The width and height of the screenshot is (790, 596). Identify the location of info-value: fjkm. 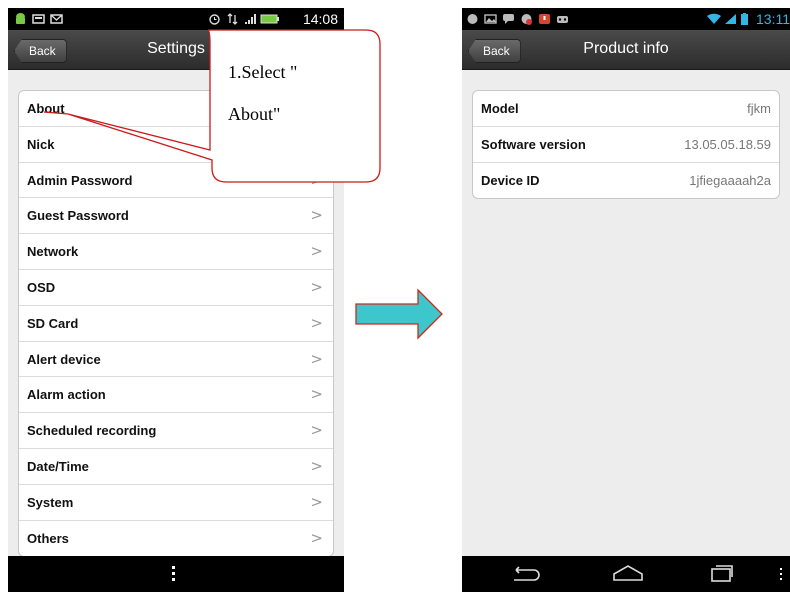
(759, 108).